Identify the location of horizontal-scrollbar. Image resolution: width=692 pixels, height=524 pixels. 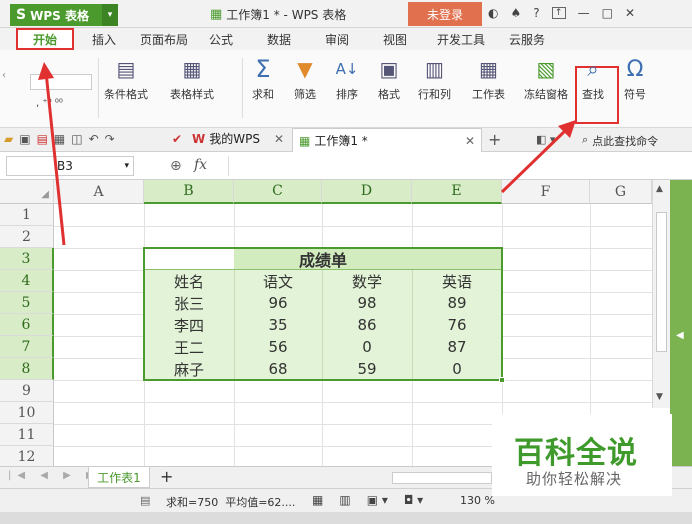
(442, 478).